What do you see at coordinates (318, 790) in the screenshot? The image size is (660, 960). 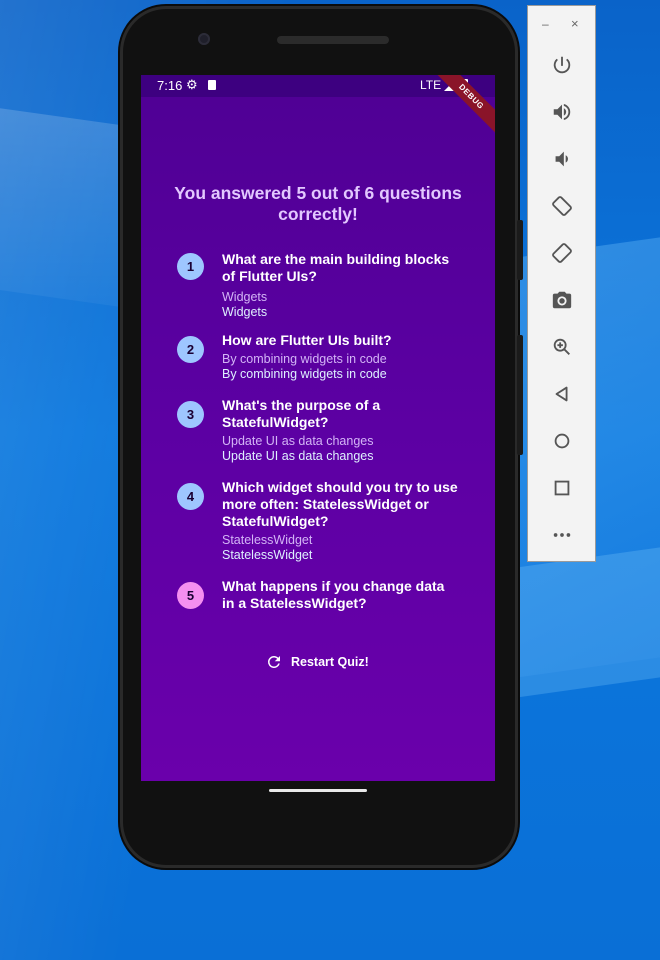 I see `home-gesture-bar` at bounding box center [318, 790].